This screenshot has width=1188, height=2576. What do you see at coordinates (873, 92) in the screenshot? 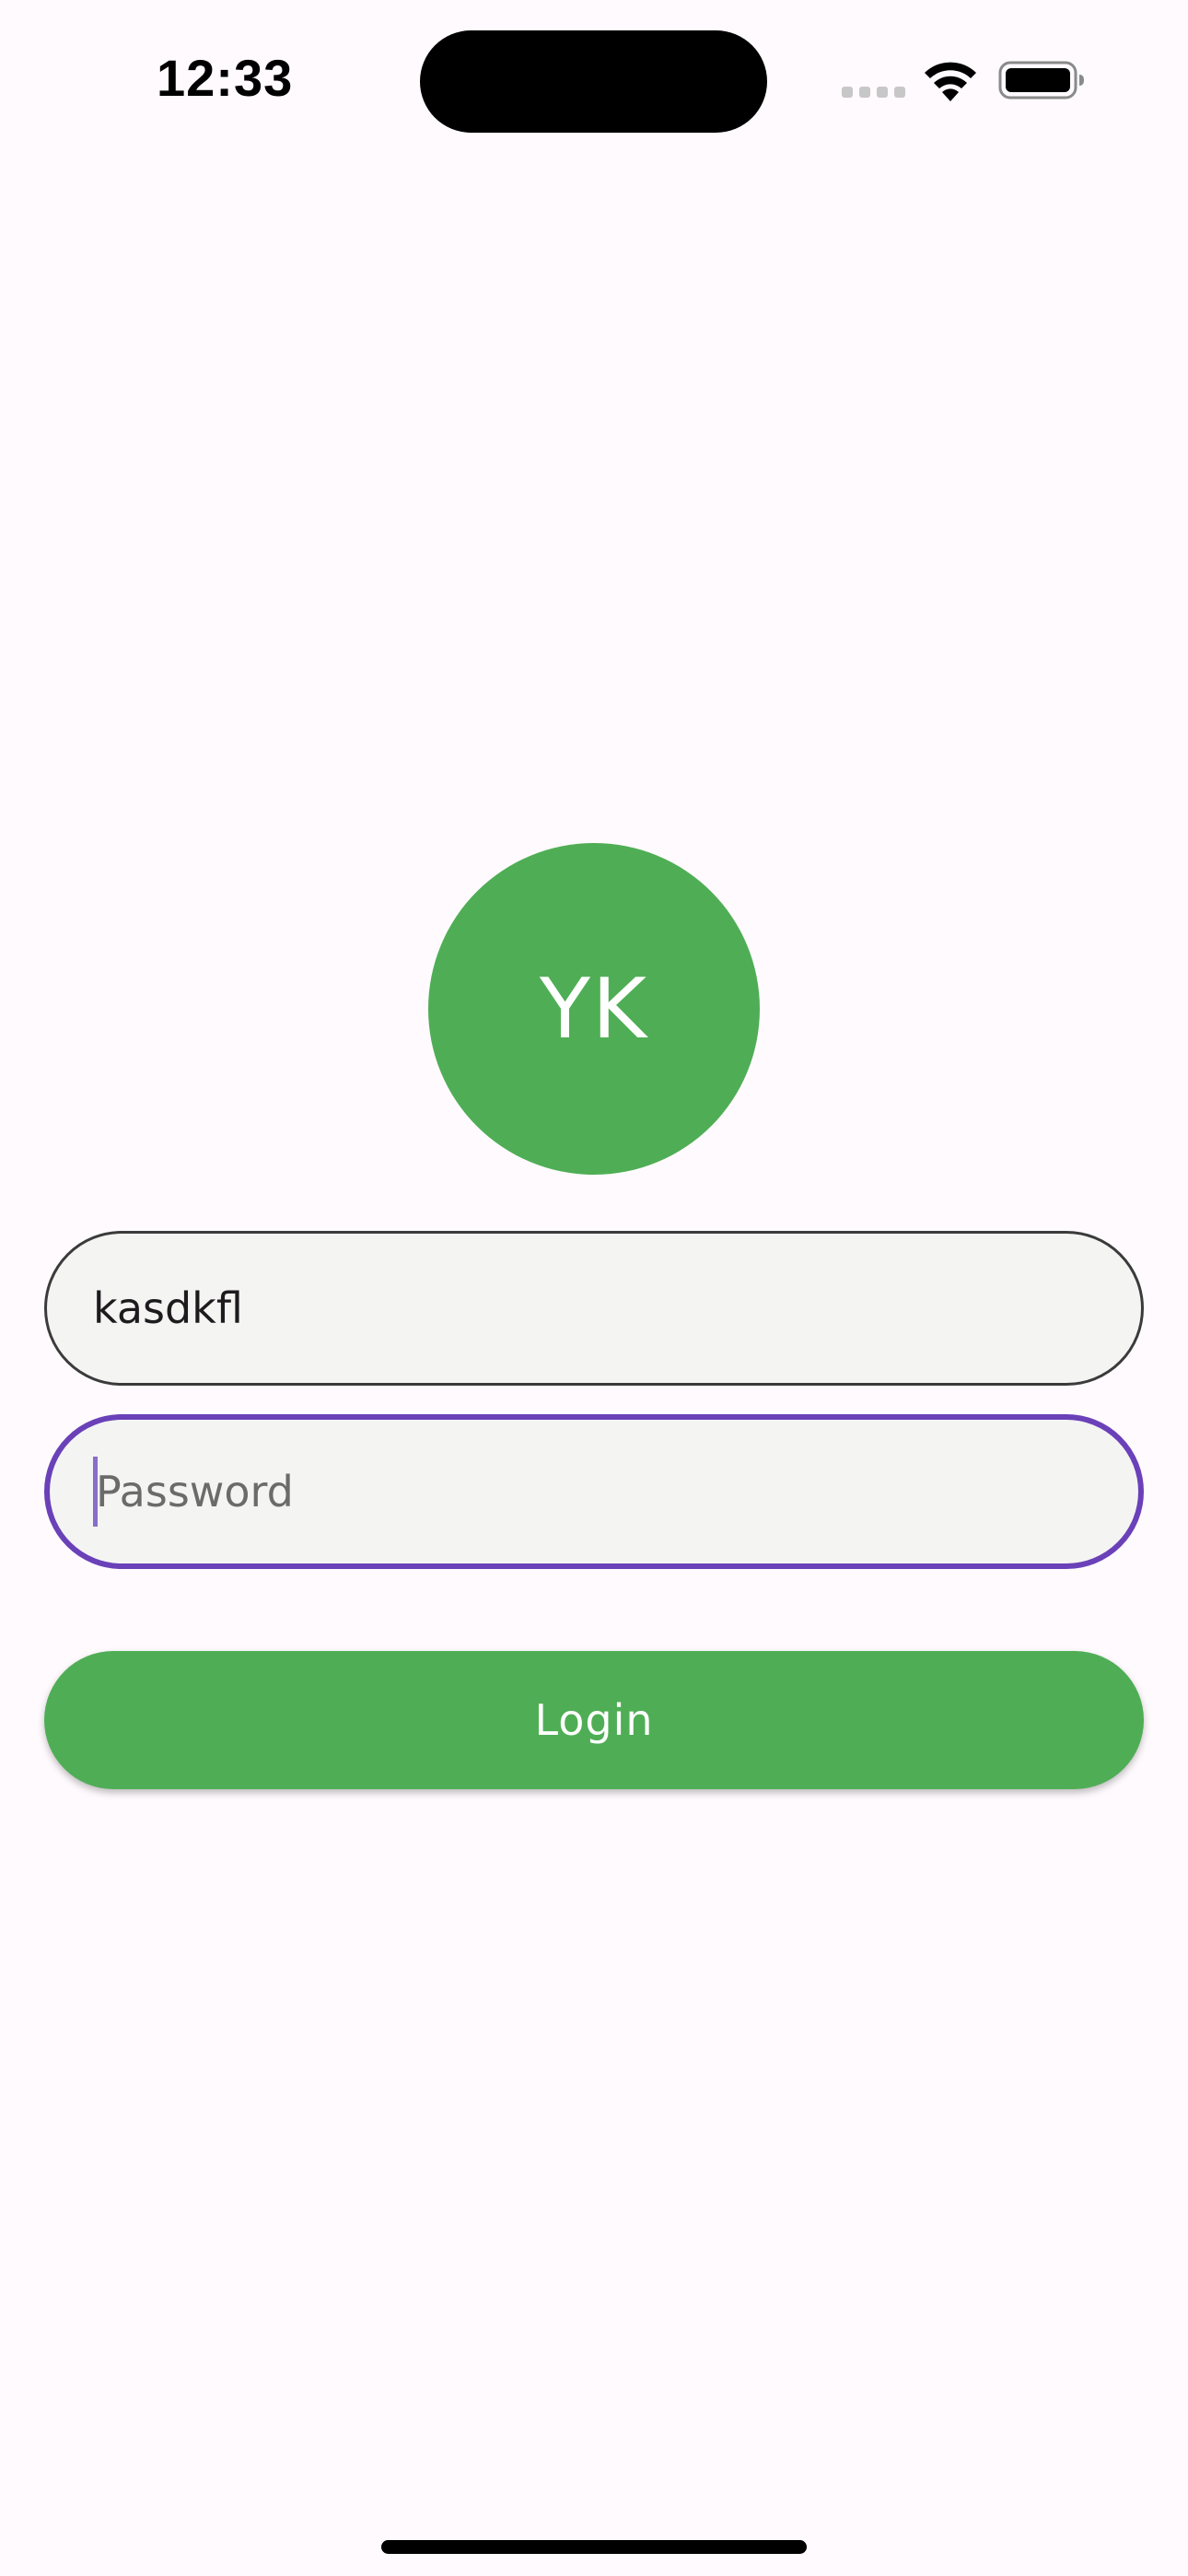
I see `signal-icon` at bounding box center [873, 92].